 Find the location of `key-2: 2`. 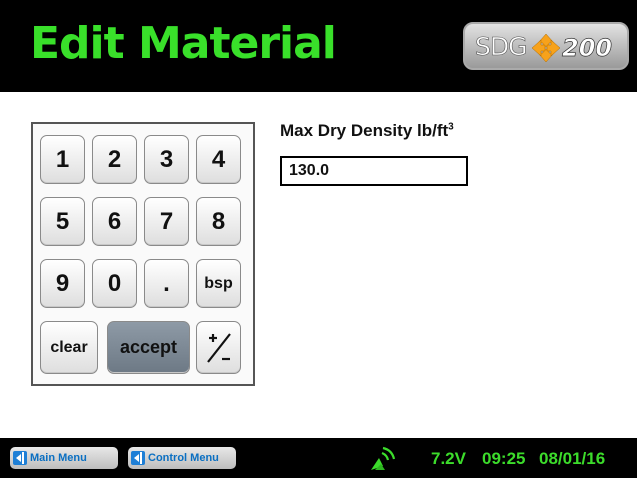

key-2: 2 is located at coordinates (114, 159).